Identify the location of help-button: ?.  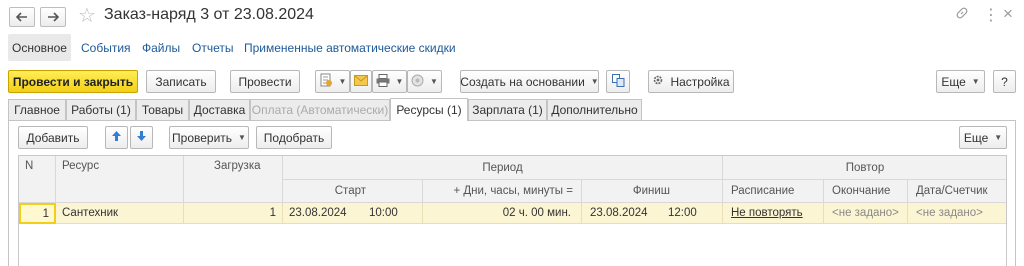
(1004, 81).